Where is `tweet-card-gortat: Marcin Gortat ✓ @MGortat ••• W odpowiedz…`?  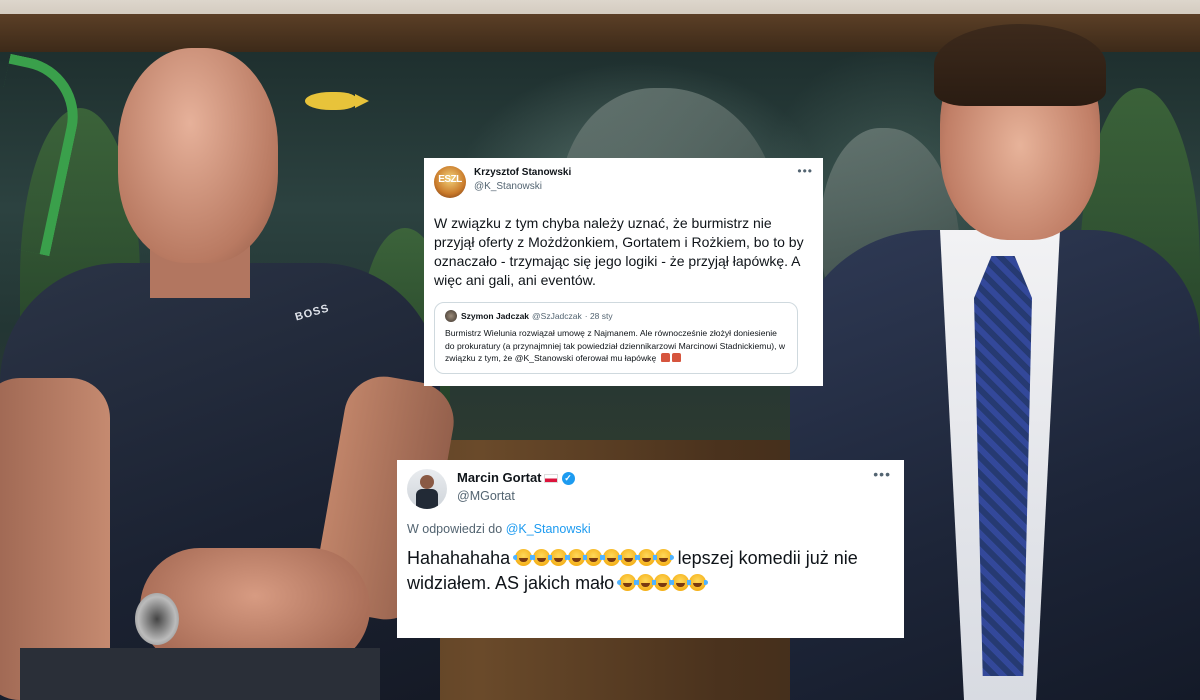
tweet-card-gortat: Marcin Gortat ✓ @MGortat ••• W odpowiedz… is located at coordinates (650, 549).